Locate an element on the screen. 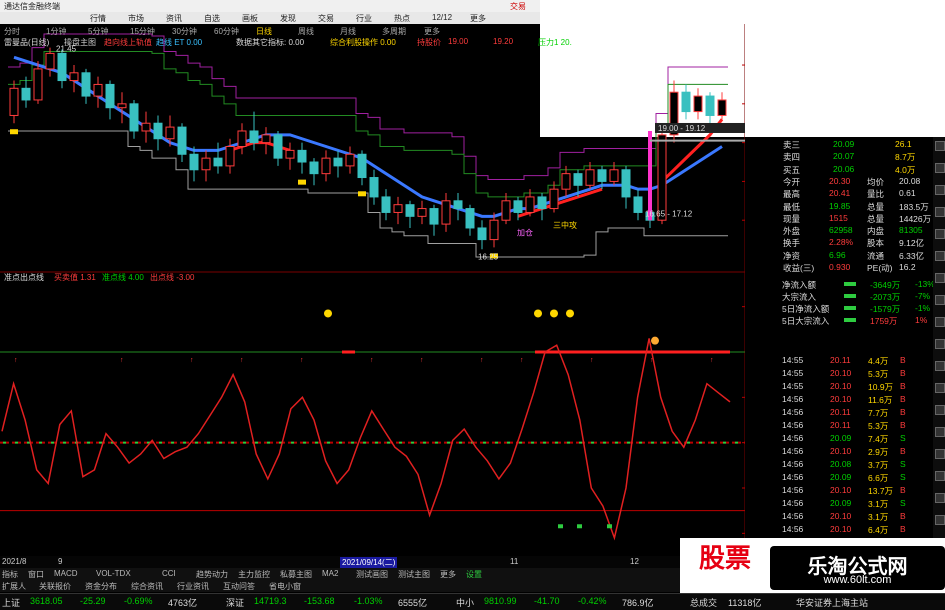 The width and height of the screenshot is (945, 610). indicator-tab: CCI is located at coordinates (169, 573).